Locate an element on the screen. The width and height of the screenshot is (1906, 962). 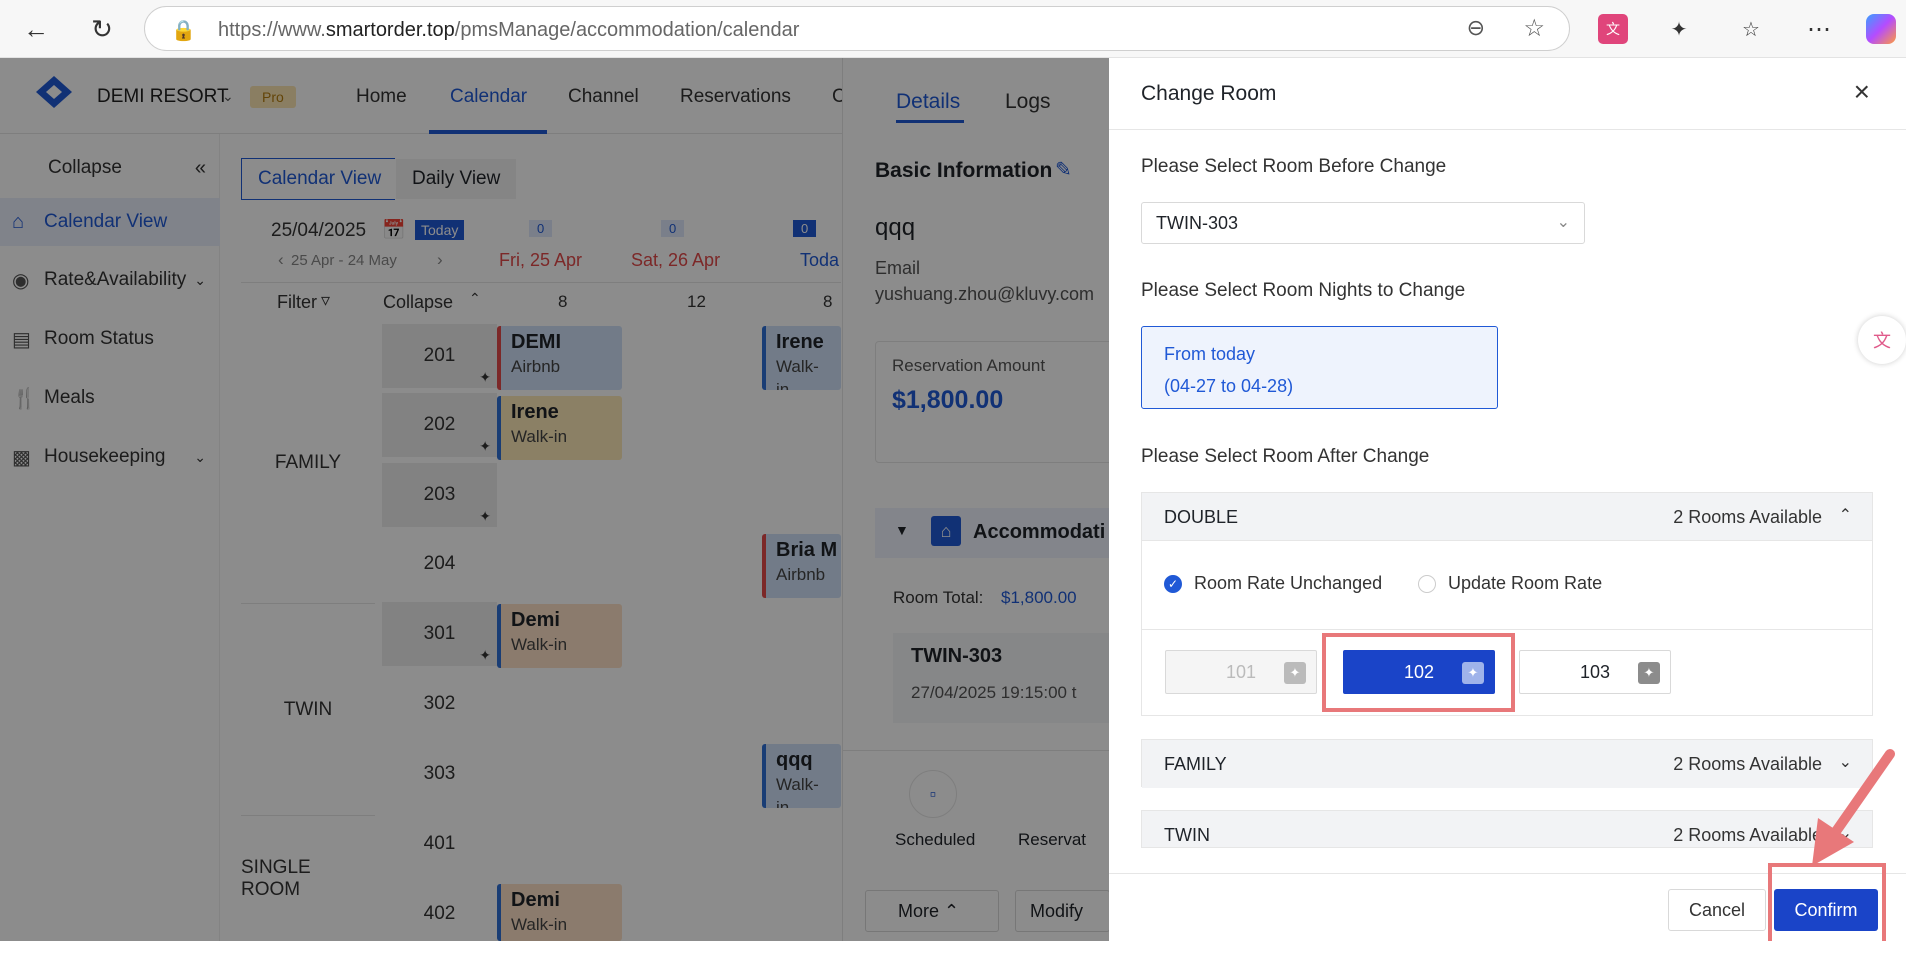
extensions-puzzle-icon: ✦ is located at coordinates (1679, 29).